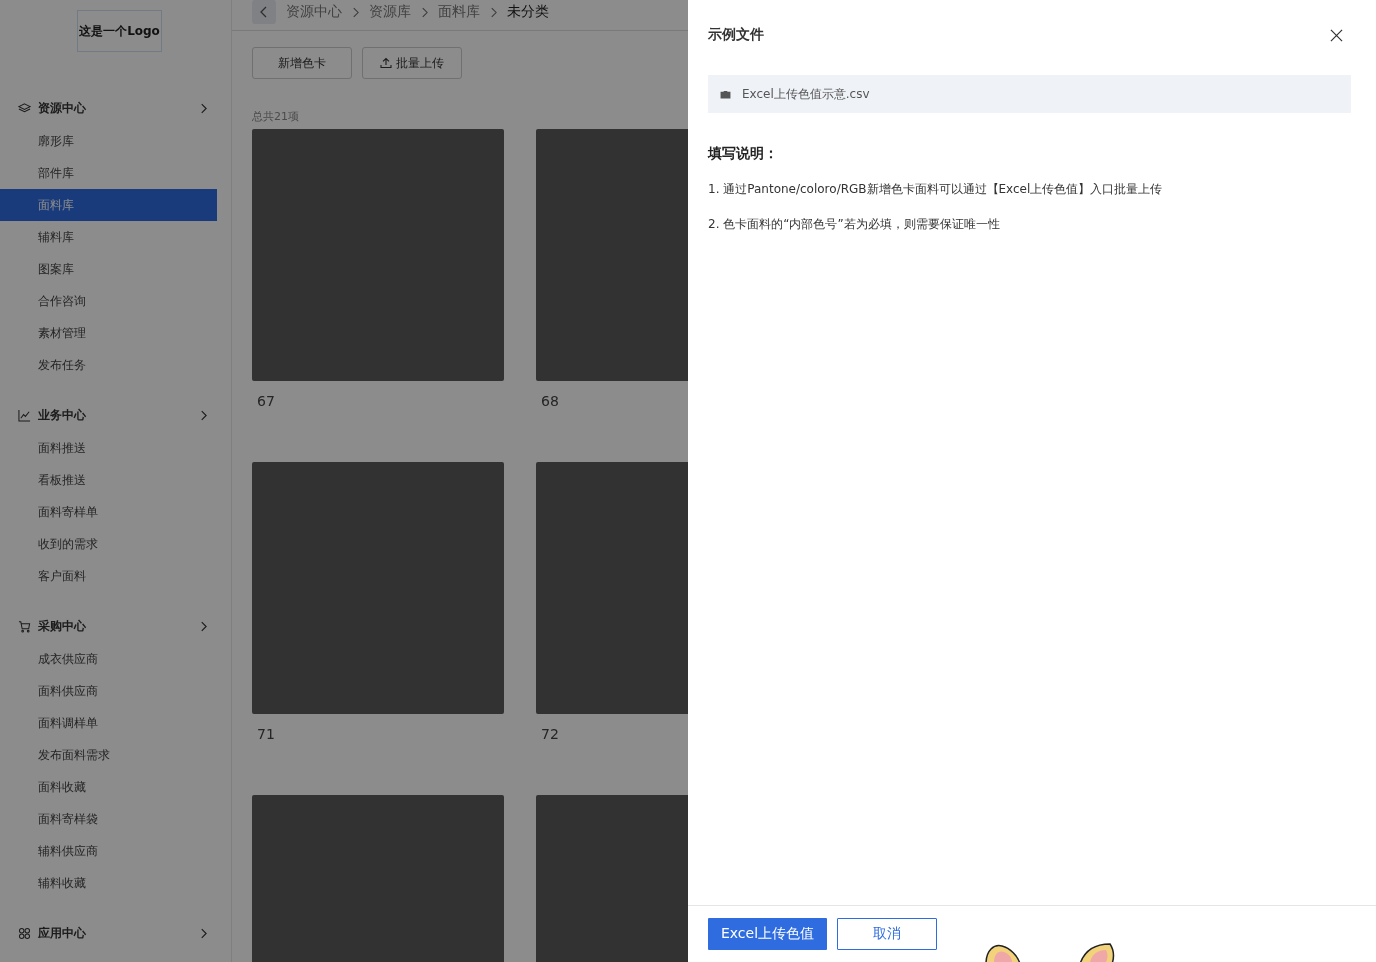 Image resolution: width=1376 pixels, height=962 pixels. What do you see at coordinates (24, 415) in the screenshot?
I see `chart-icon` at bounding box center [24, 415].